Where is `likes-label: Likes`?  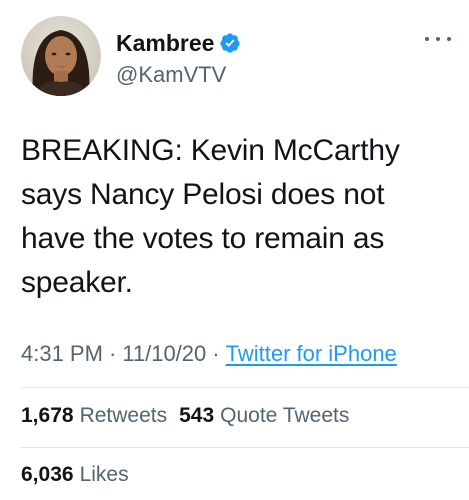
likes-label: Likes is located at coordinates (104, 474).